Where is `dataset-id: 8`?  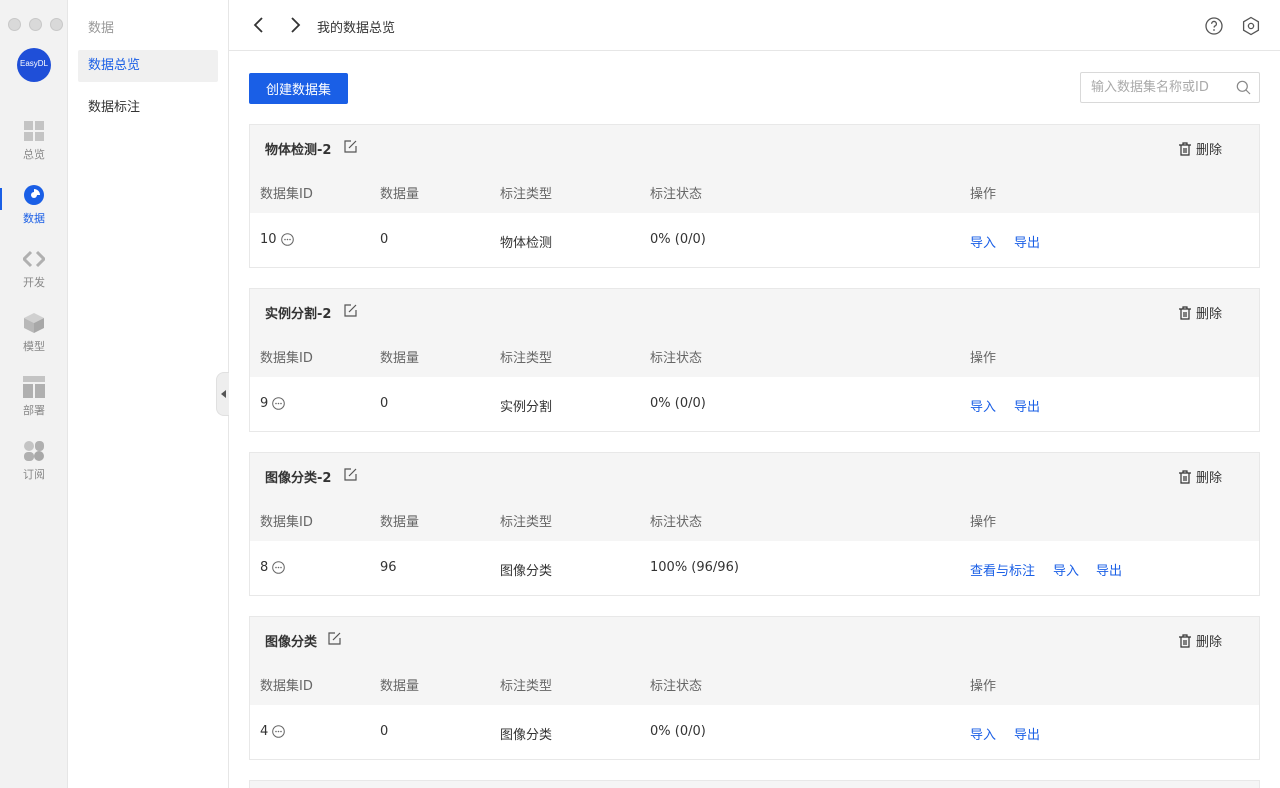 dataset-id: 8 is located at coordinates (264, 567).